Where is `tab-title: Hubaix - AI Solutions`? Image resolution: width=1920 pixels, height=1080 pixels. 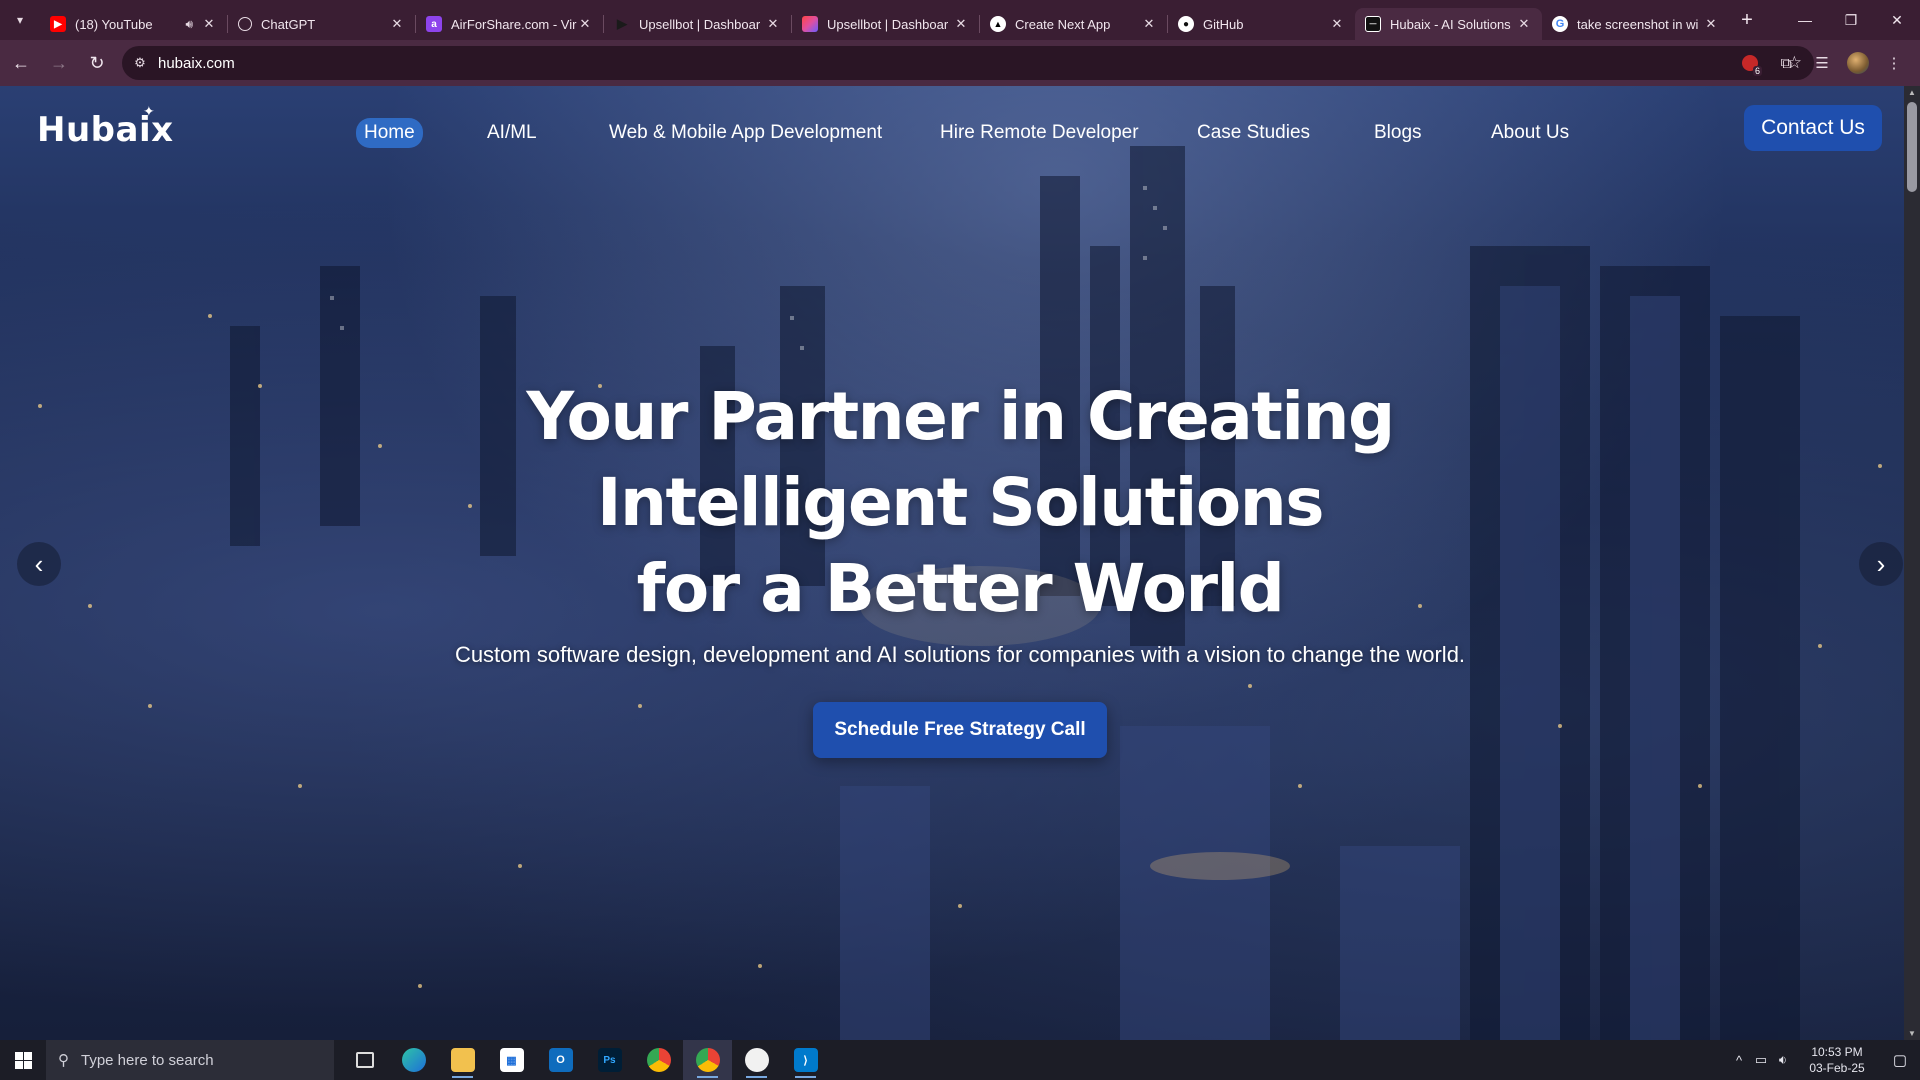 tab-title: Hubaix - AI Solutions is located at coordinates (1450, 24).